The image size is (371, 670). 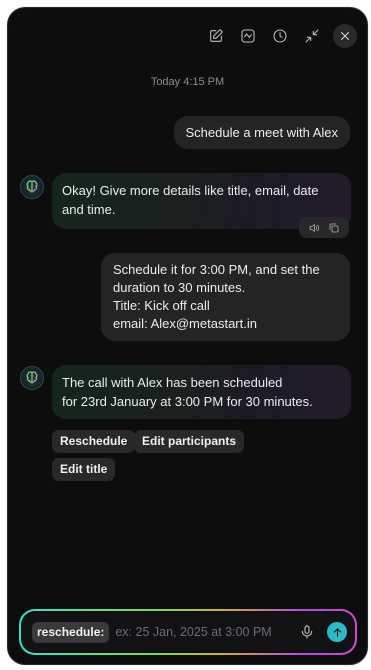 I want to click on copy-icon, so click(x=334, y=227).